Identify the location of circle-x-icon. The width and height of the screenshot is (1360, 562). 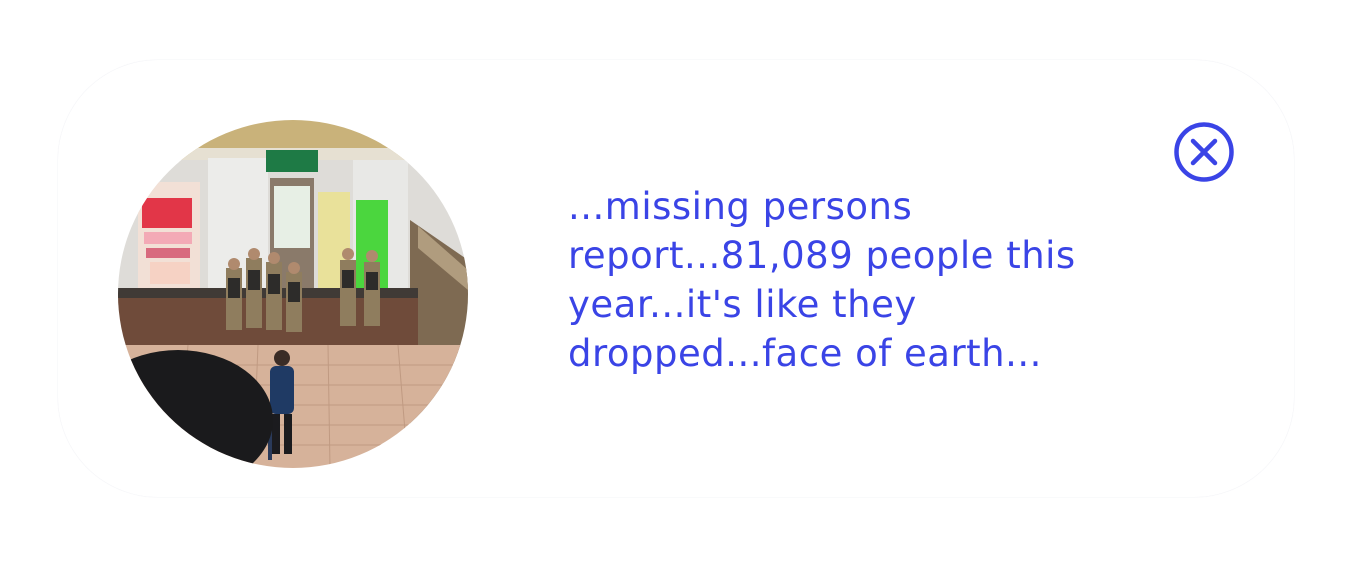
(1204, 152).